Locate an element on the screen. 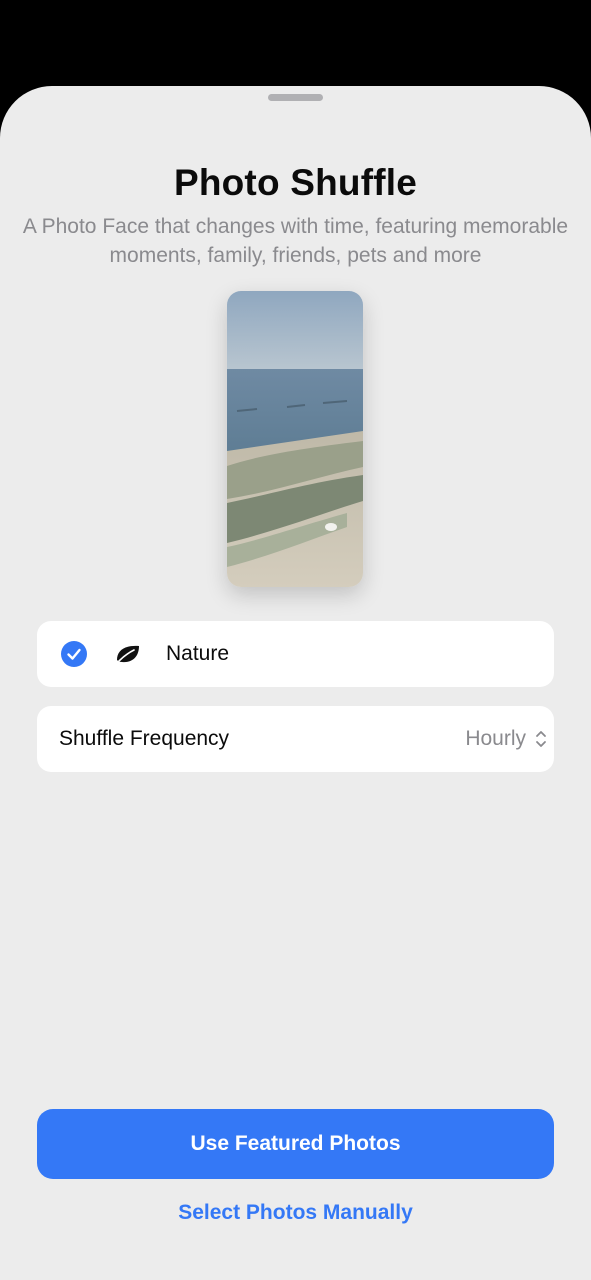  shuffle-frequency-row: Shuffle Frequency Hourly is located at coordinates (295, 739).